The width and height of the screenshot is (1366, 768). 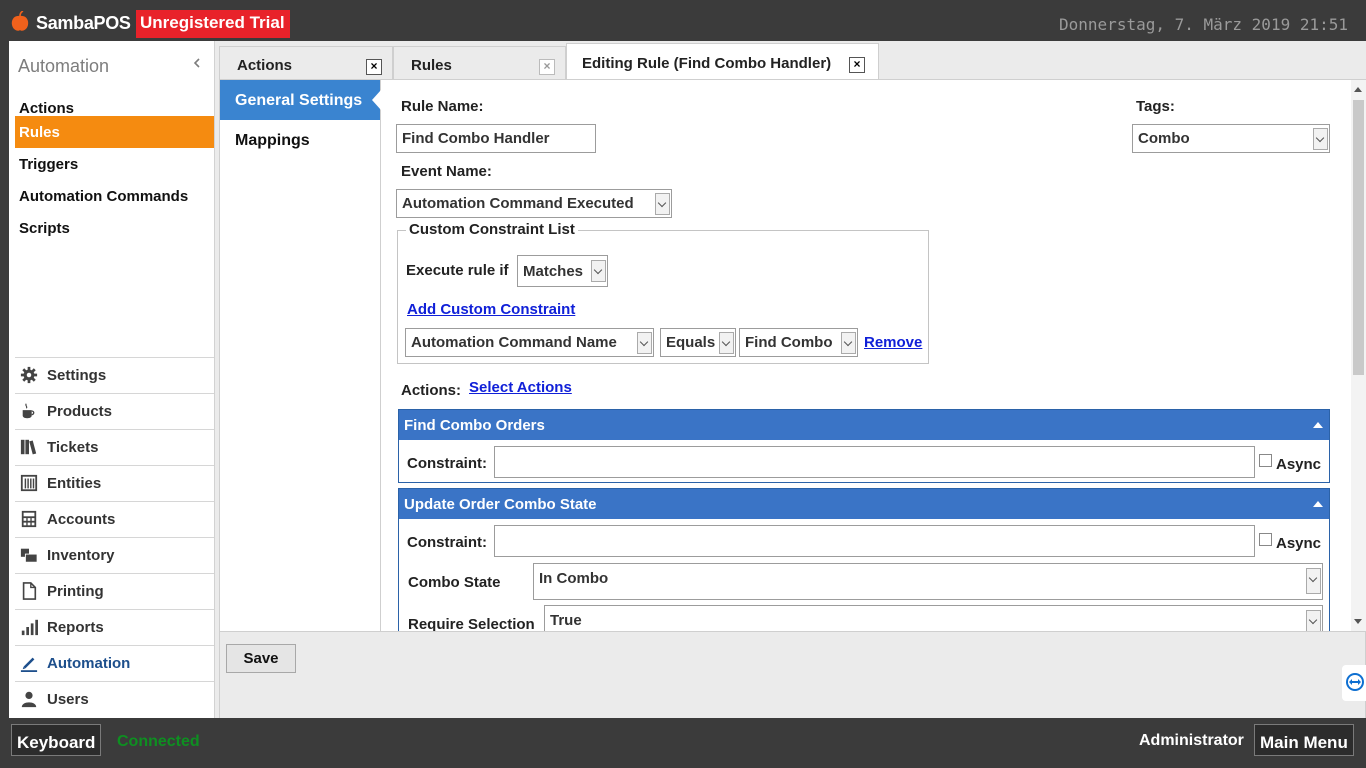 I want to click on clock: Donnerstag, 7. März 2019 21:51, so click(x=1203, y=24).